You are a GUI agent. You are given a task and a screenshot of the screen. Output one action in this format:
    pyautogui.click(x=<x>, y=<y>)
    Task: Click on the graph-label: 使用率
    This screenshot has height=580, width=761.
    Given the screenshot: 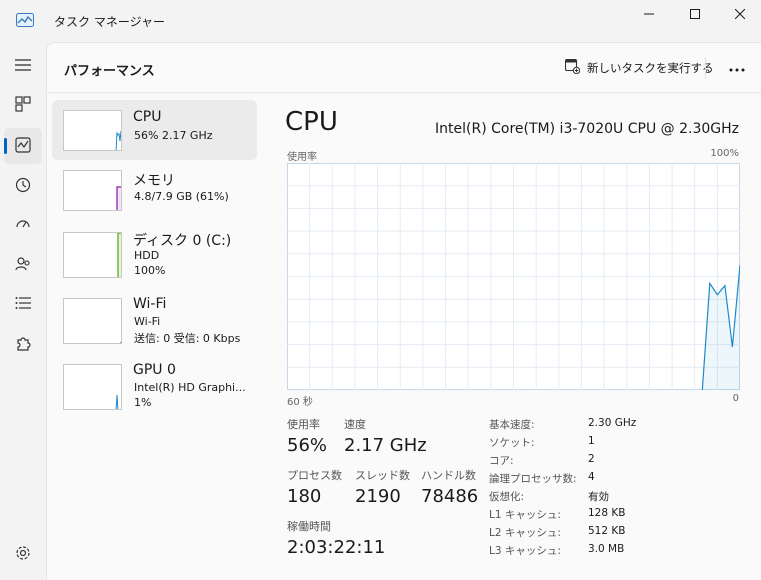 What is the action you would take?
    pyautogui.click(x=302, y=157)
    